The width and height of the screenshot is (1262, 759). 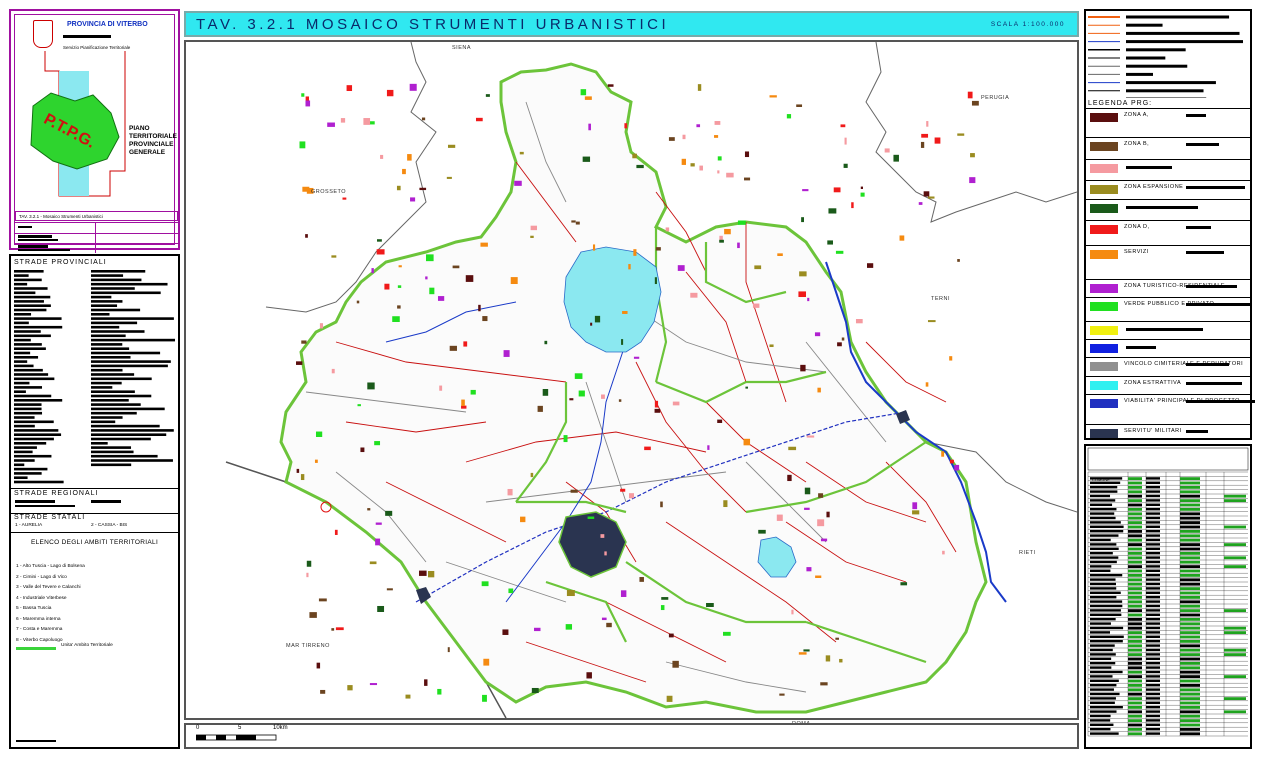 What do you see at coordinates (1027, 24) in the screenshot?
I see `map-scale: SCALA 1:100.000` at bounding box center [1027, 24].